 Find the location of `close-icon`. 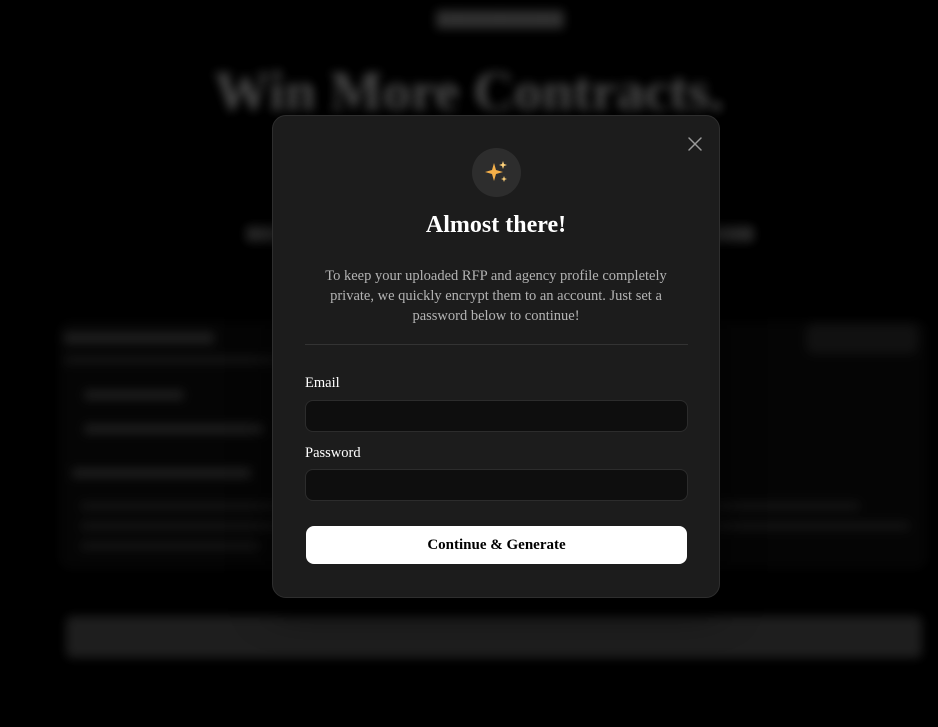

close-icon is located at coordinates (695, 144).